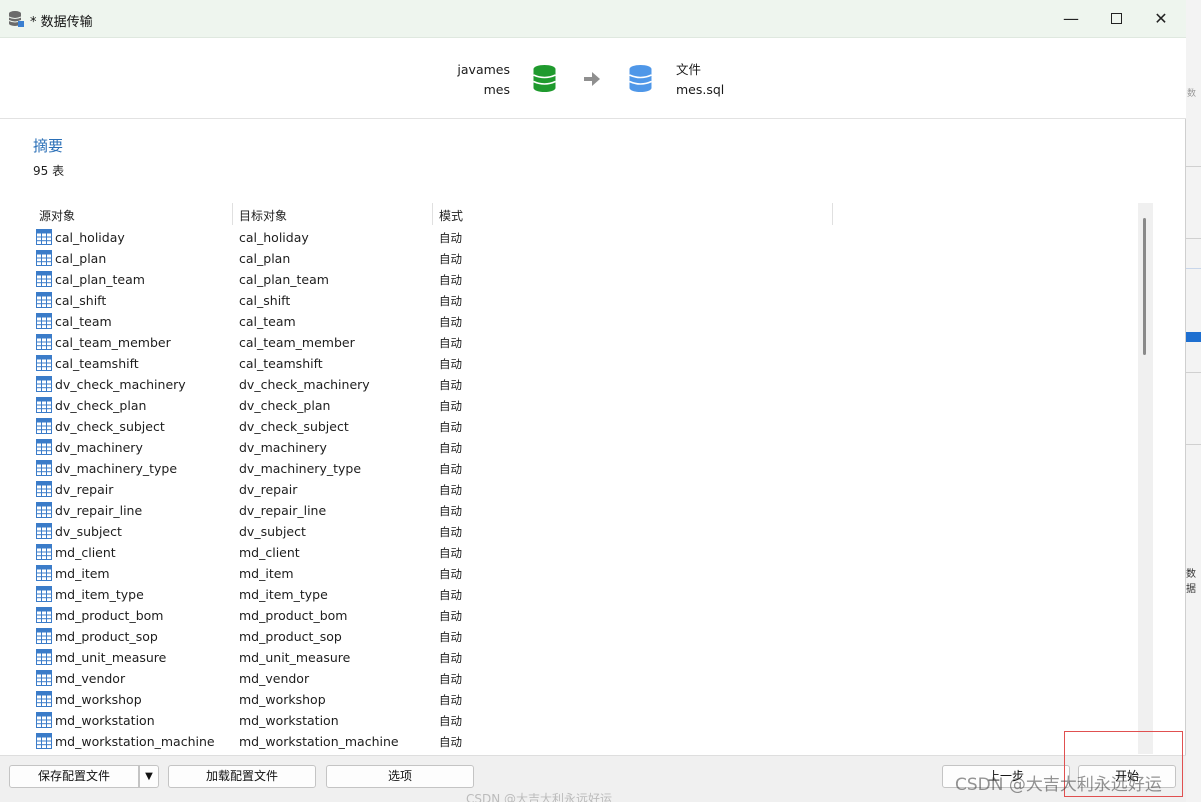  What do you see at coordinates (83, 321) in the screenshot?
I see `source-object-cell: cal_team` at bounding box center [83, 321].